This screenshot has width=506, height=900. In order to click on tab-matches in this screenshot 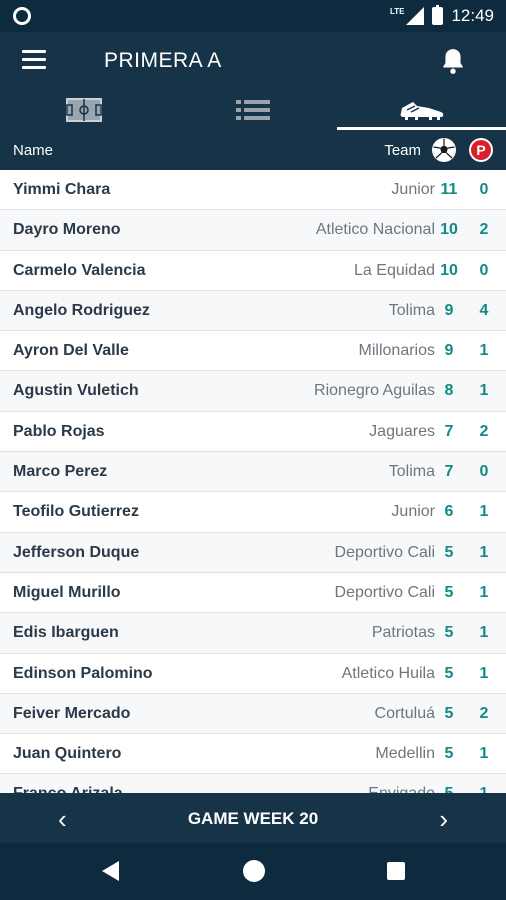, I will do `click(84, 110)`.